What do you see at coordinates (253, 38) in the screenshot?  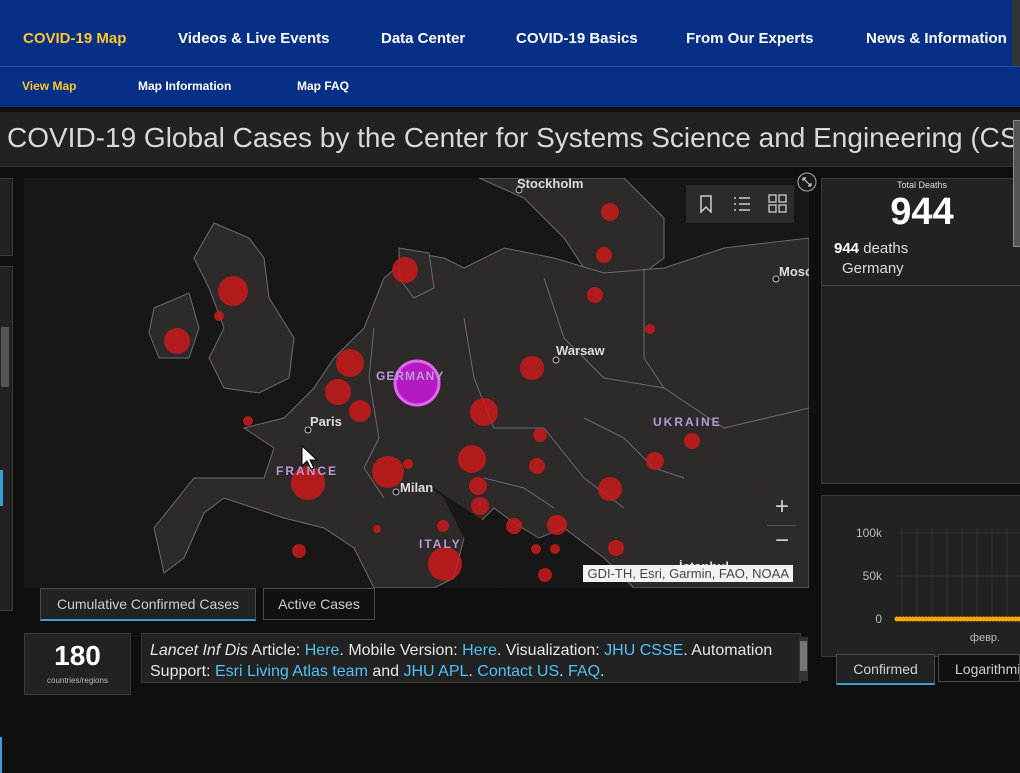 I see `nav-videos-live-events: Videos & Live Events` at bounding box center [253, 38].